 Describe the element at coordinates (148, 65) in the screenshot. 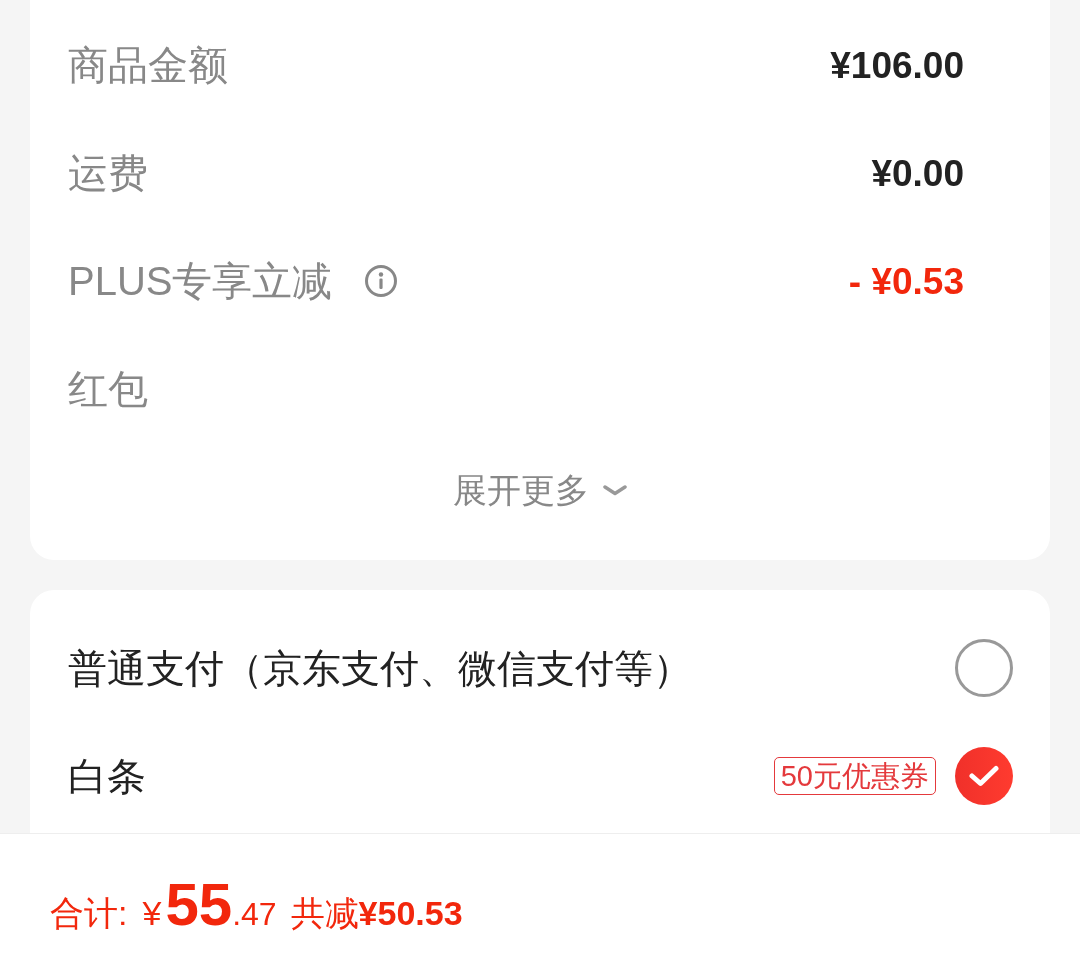

I see `fee-label: 商品金额` at that location.